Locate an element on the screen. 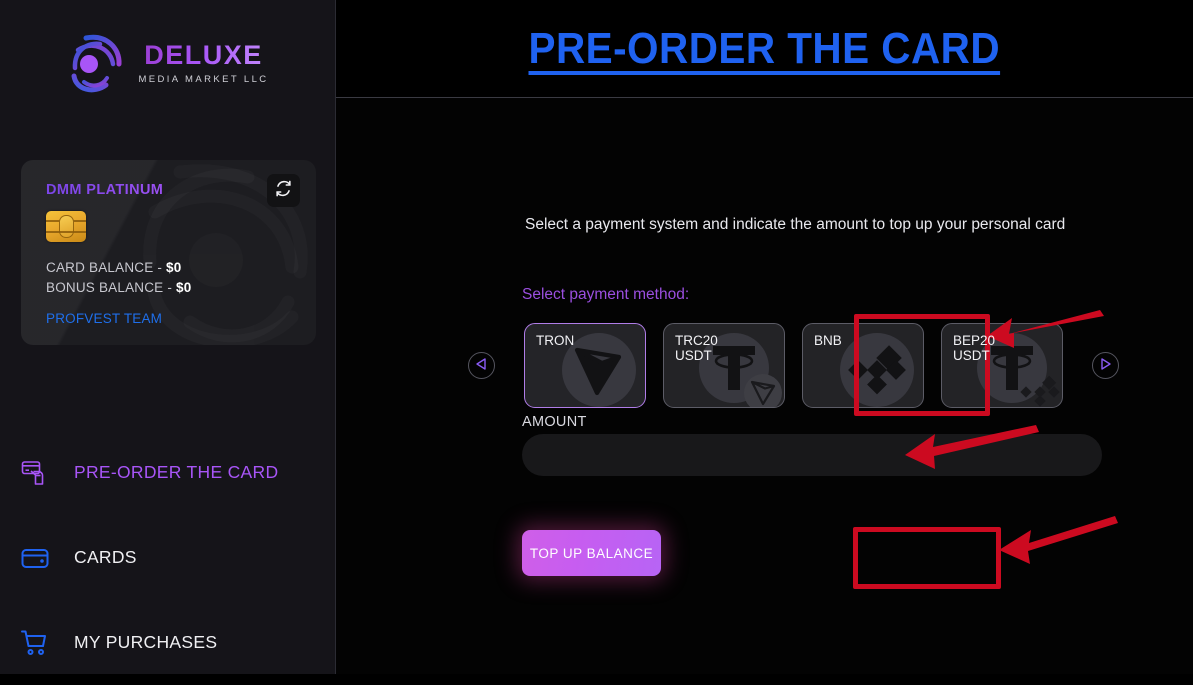  chevron-left-icon is located at coordinates (481, 366).